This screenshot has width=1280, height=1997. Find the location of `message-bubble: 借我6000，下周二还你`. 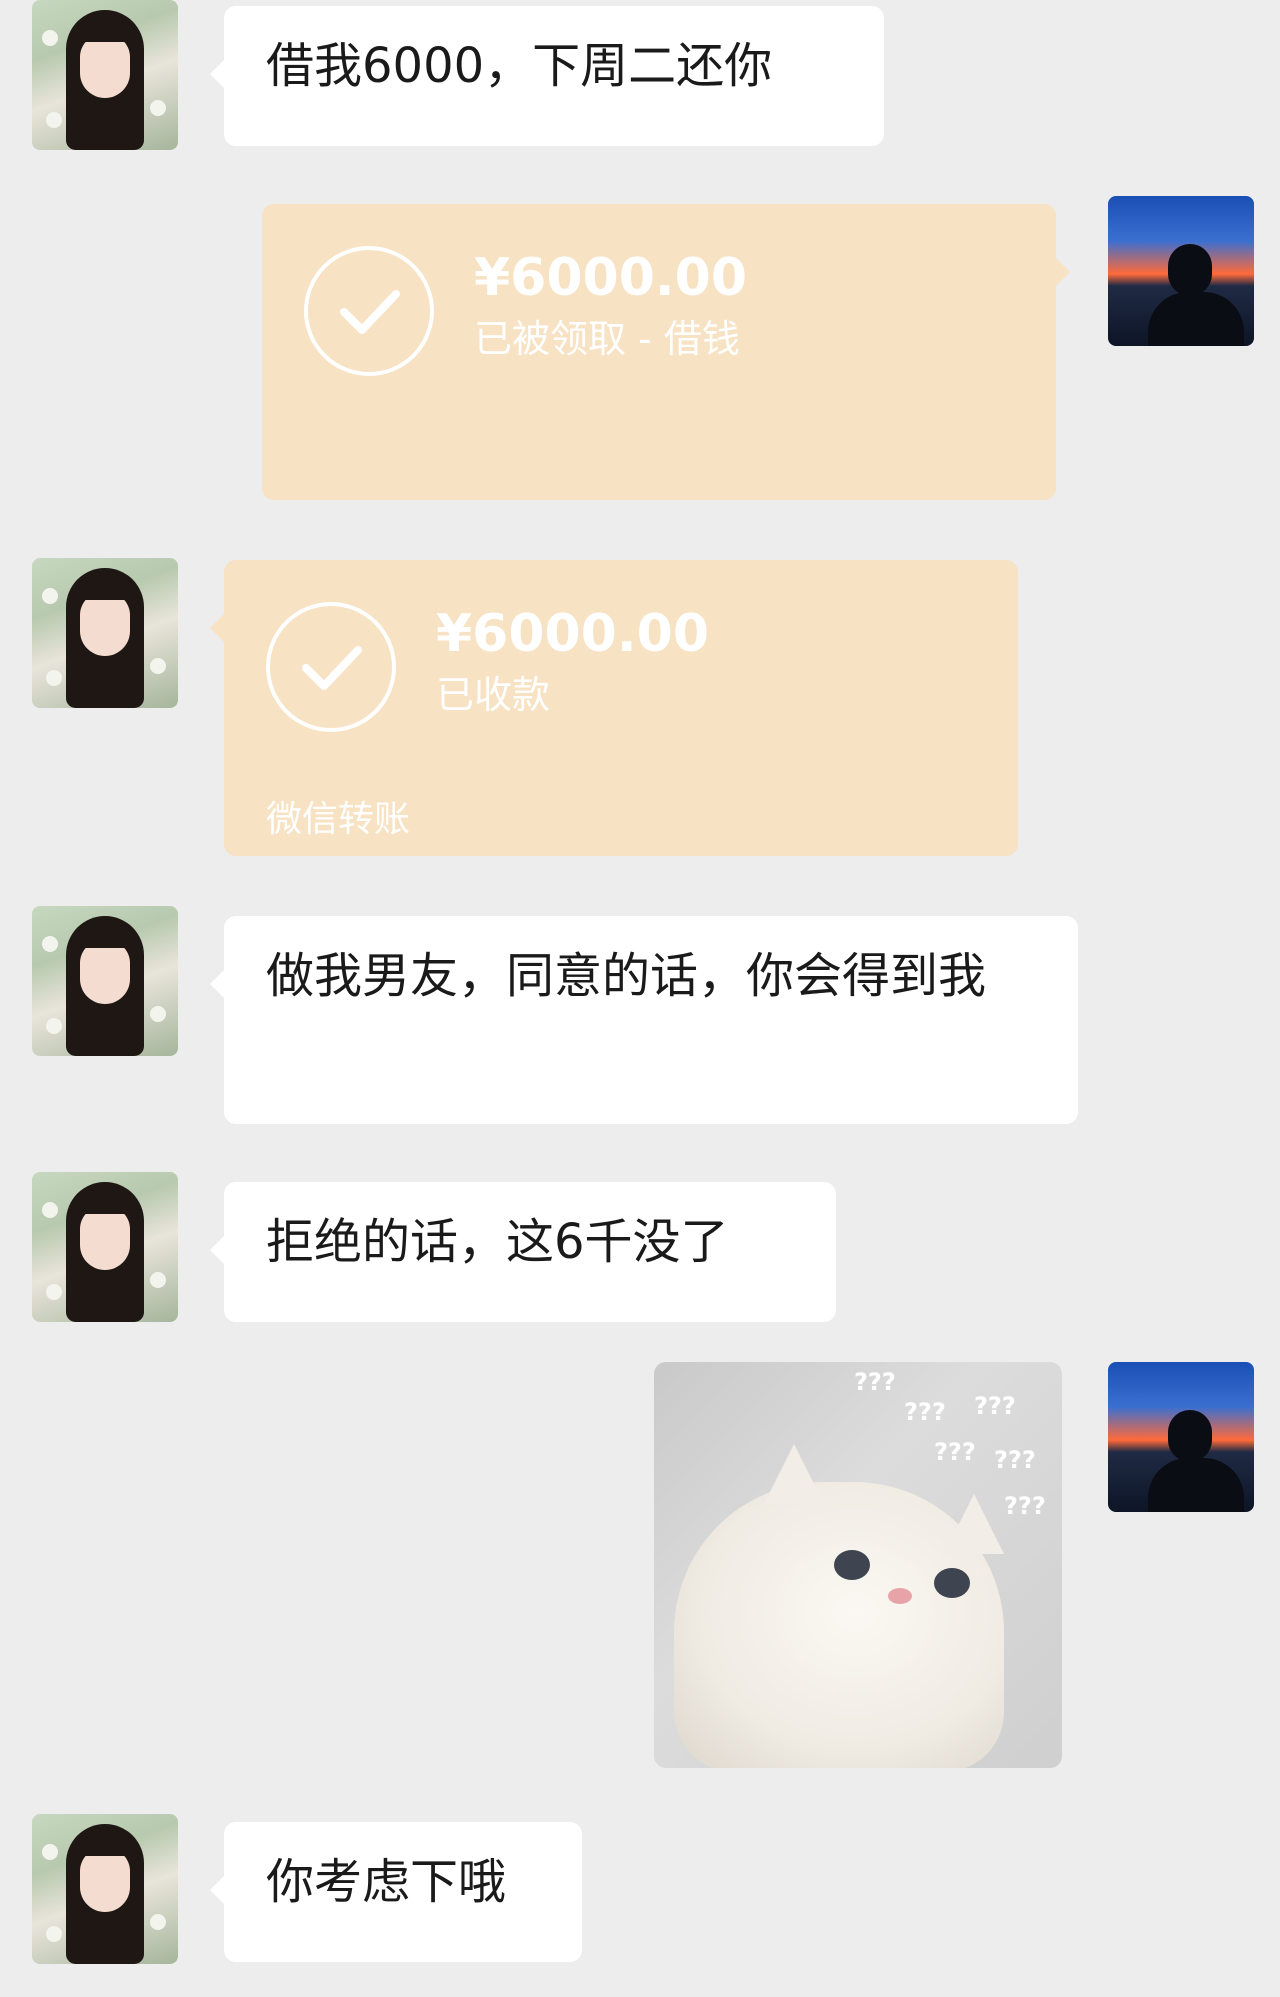

message-bubble: 借我6000，下周二还你 is located at coordinates (547, 76).